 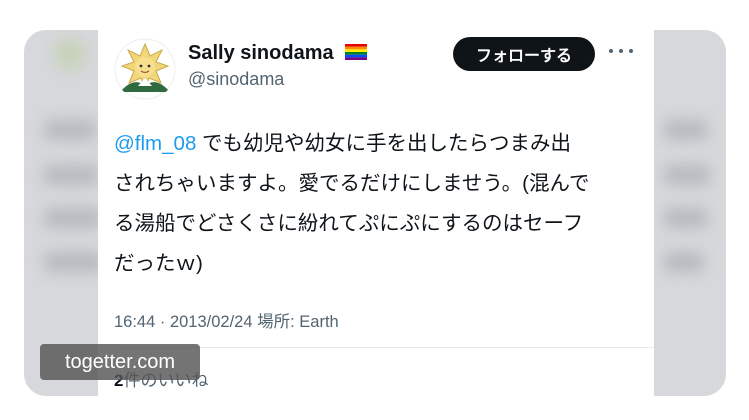 I want to click on author-name: Sally sinodama, so click(x=278, y=53).